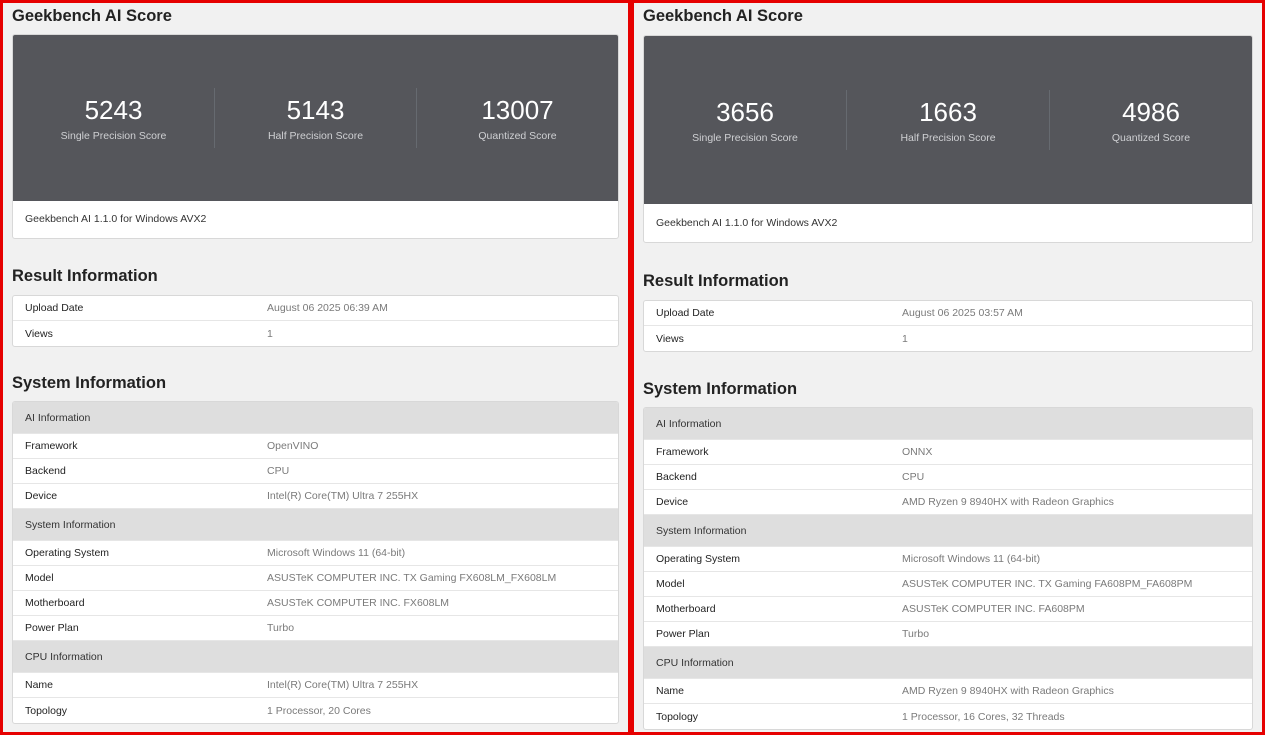 Image resolution: width=1265 pixels, height=735 pixels. What do you see at coordinates (327, 308) in the screenshot?
I see `row-value: August 06 2025 06:39 AM` at bounding box center [327, 308].